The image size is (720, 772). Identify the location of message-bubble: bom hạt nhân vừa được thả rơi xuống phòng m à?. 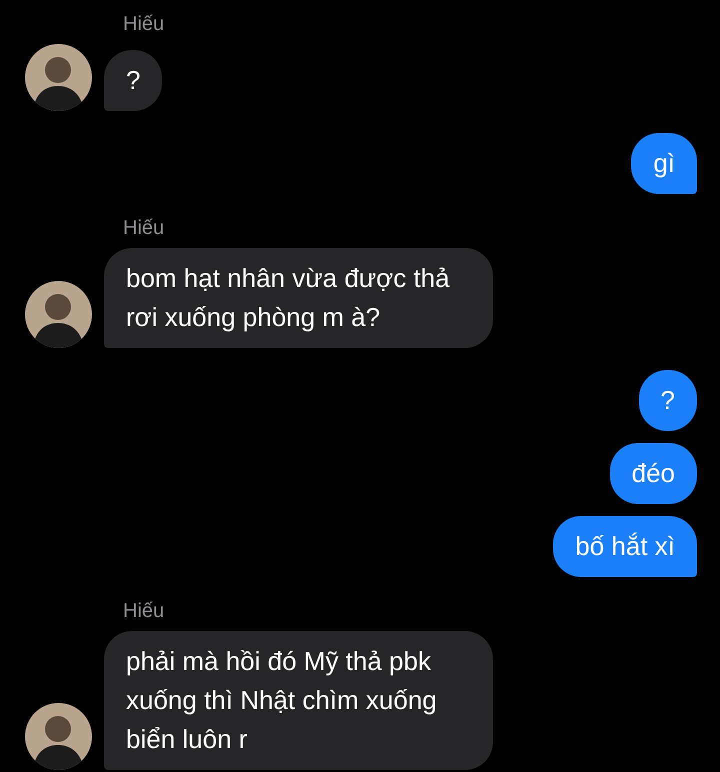
(298, 298).